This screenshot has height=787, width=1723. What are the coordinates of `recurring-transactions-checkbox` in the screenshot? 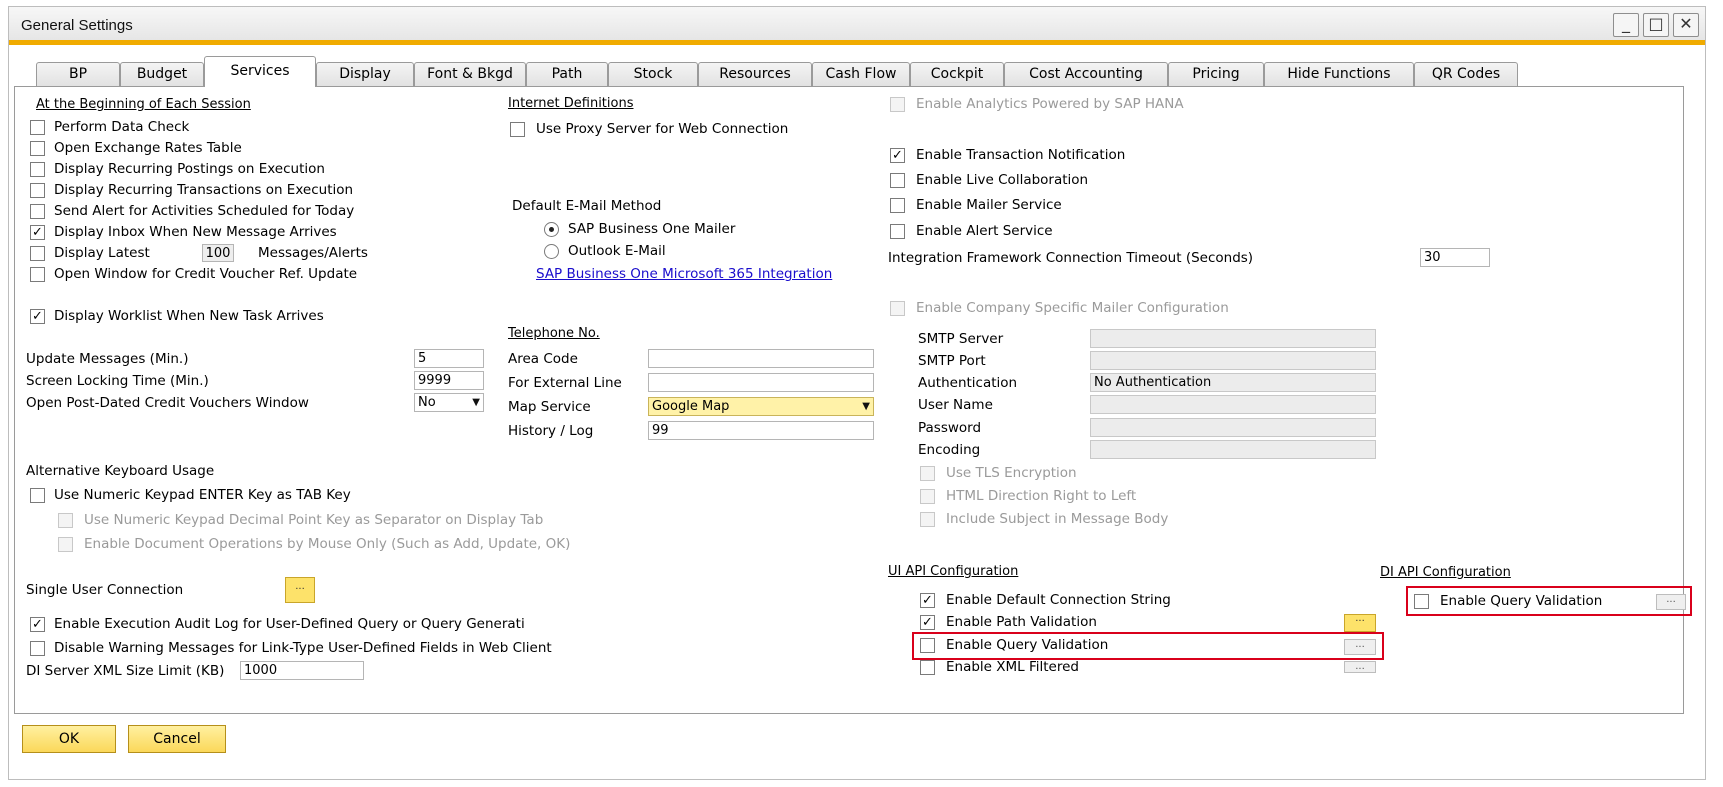 It's located at (37, 190).